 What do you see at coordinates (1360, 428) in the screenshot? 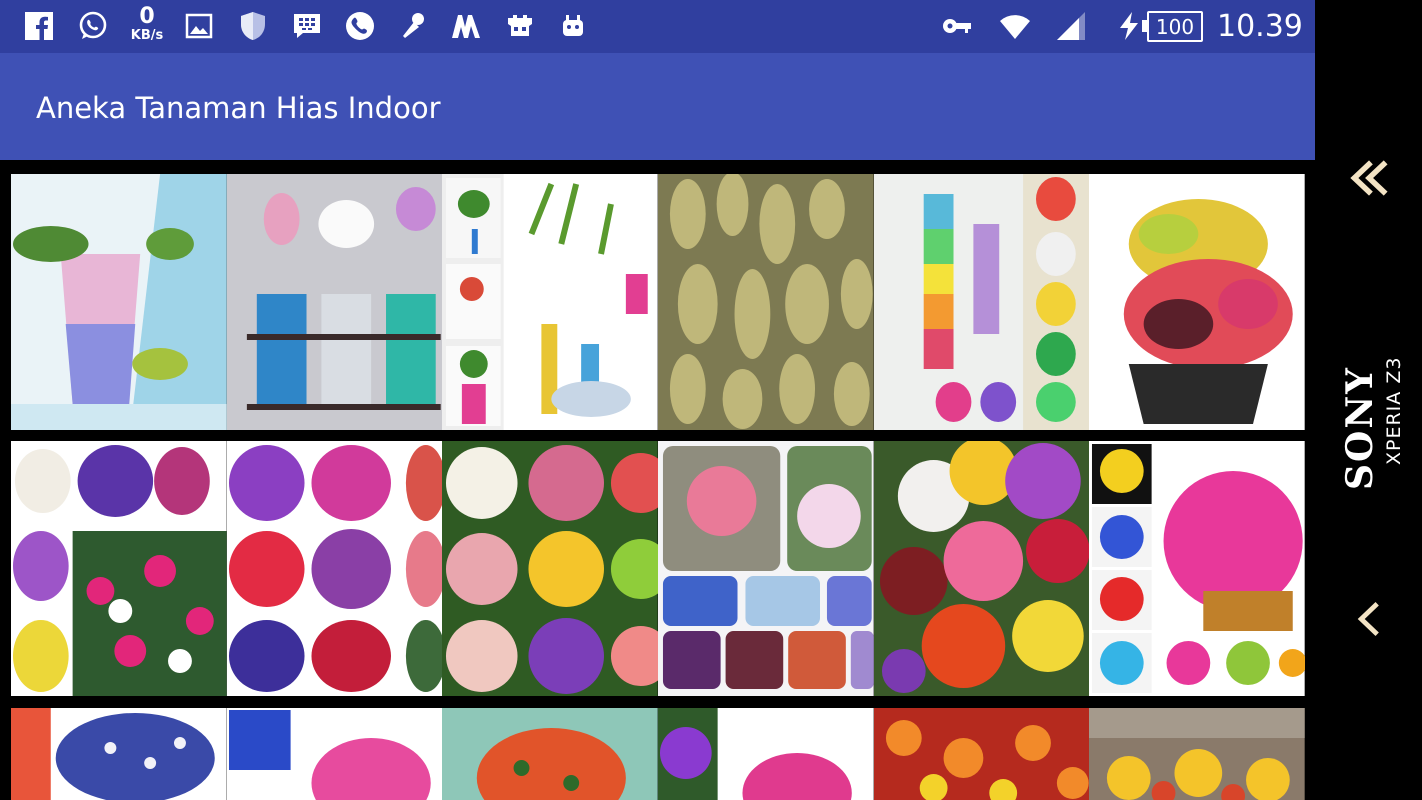
I see `brand-logo: SONY` at bounding box center [1360, 428].